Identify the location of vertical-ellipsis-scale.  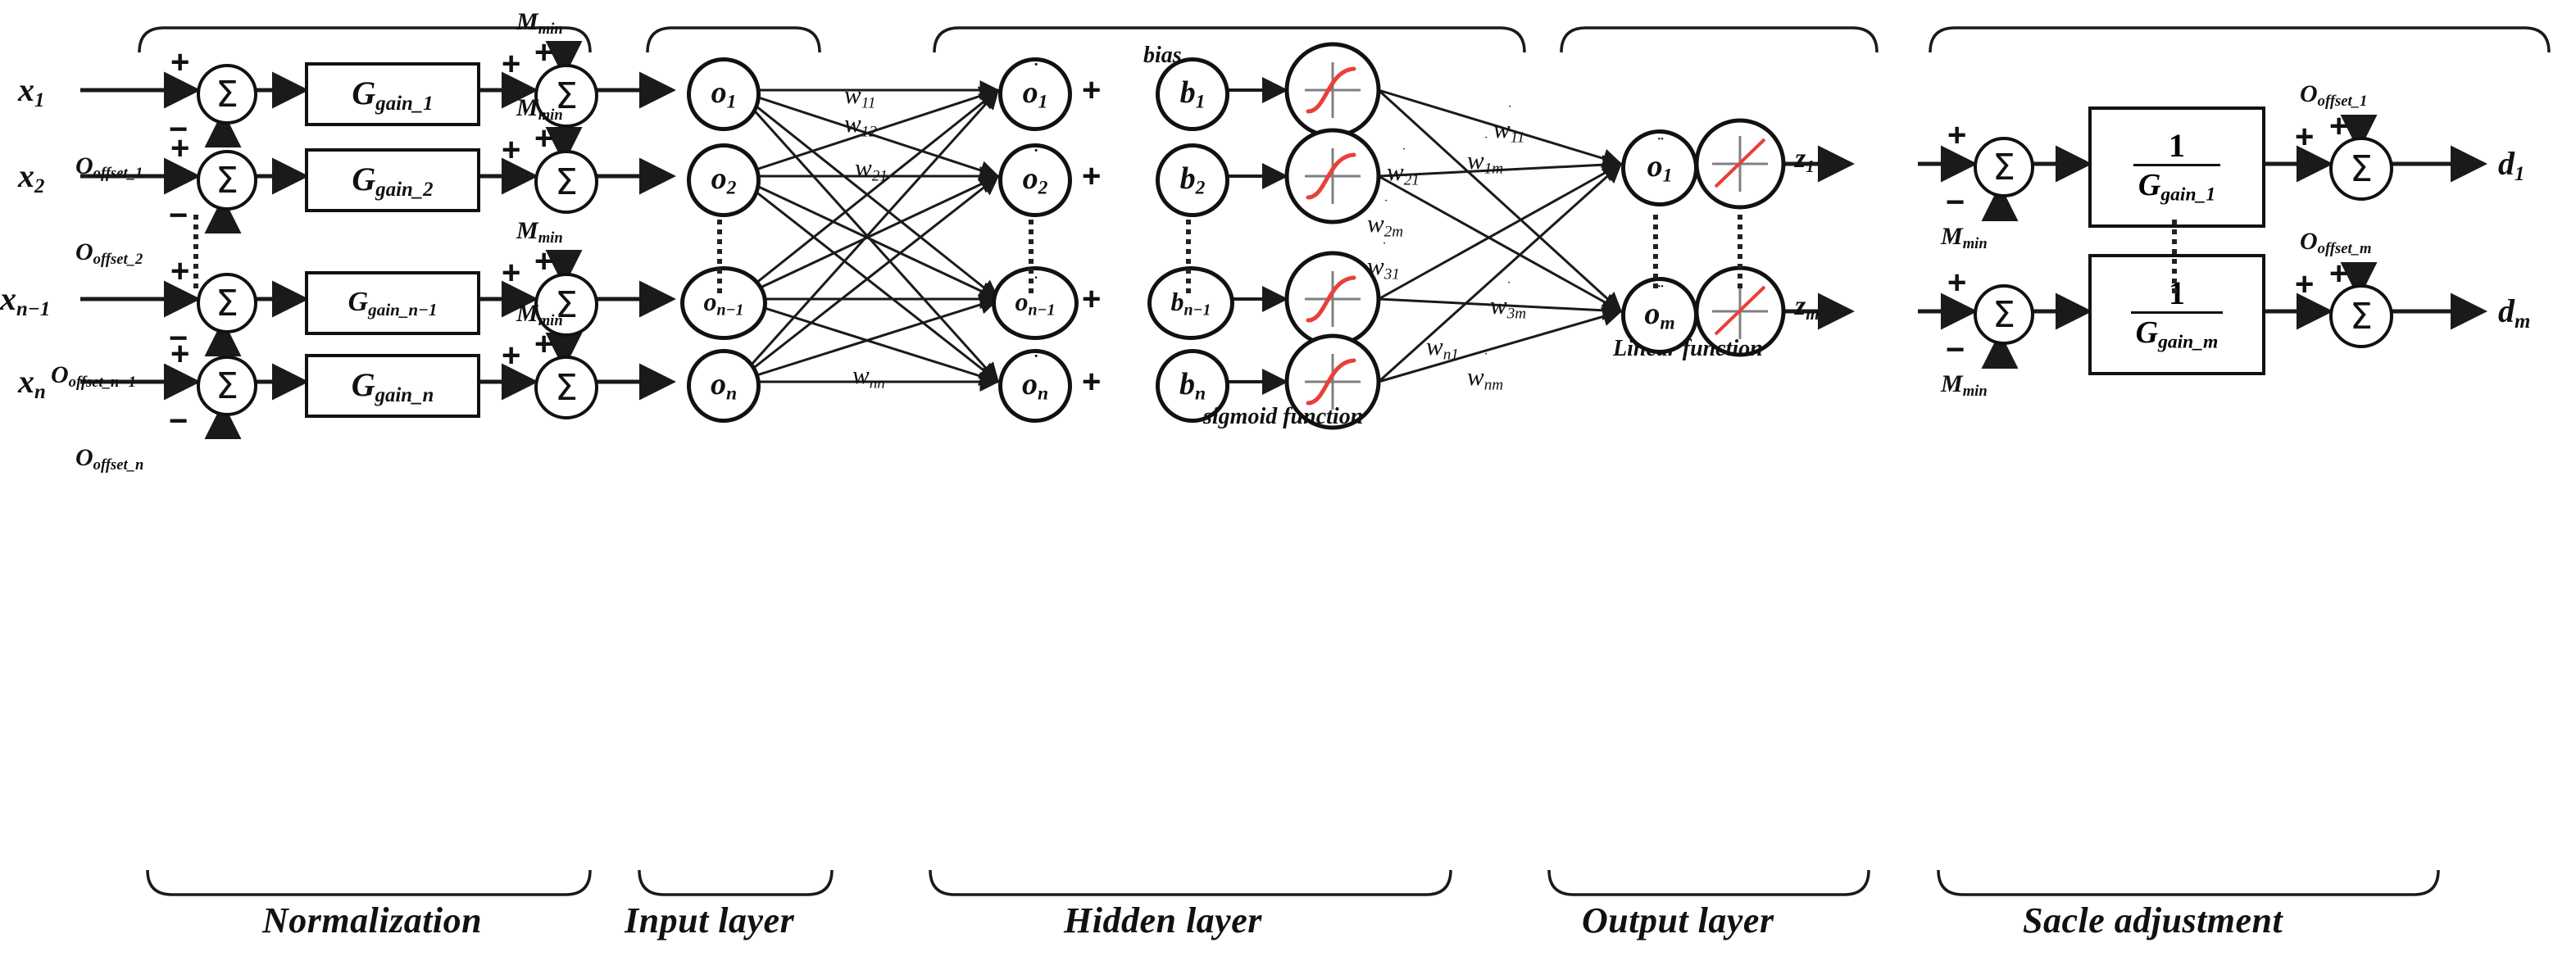
(2174, 257).